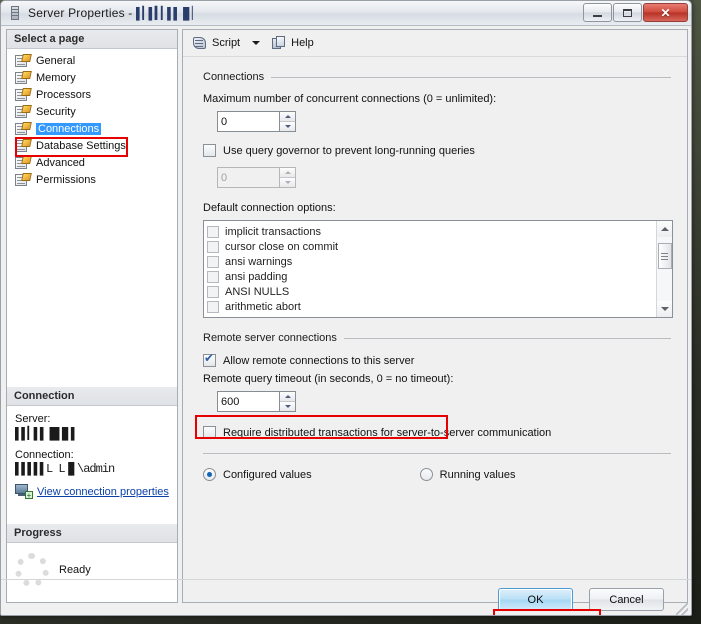 The image size is (701, 624). I want to click on resize-grip, so click(682, 609).